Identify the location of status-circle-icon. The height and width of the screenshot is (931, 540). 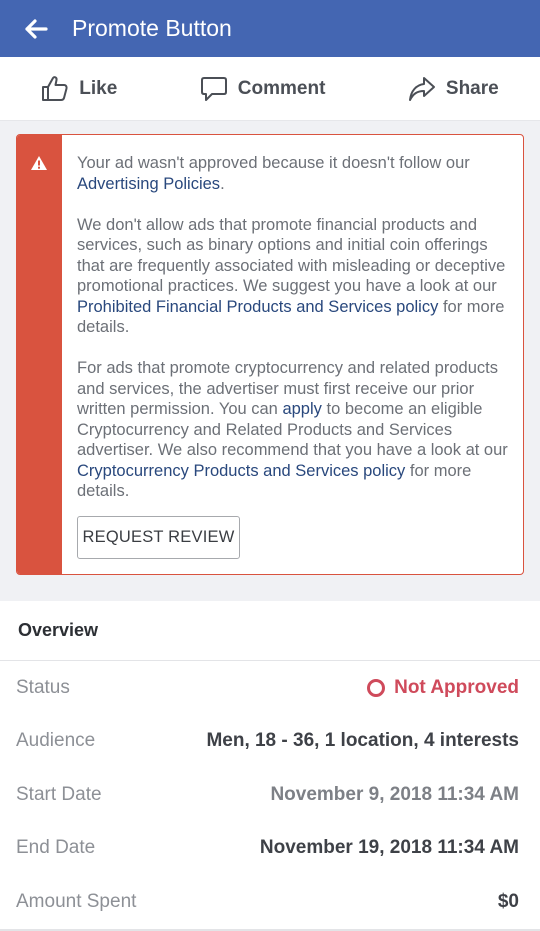
(376, 687).